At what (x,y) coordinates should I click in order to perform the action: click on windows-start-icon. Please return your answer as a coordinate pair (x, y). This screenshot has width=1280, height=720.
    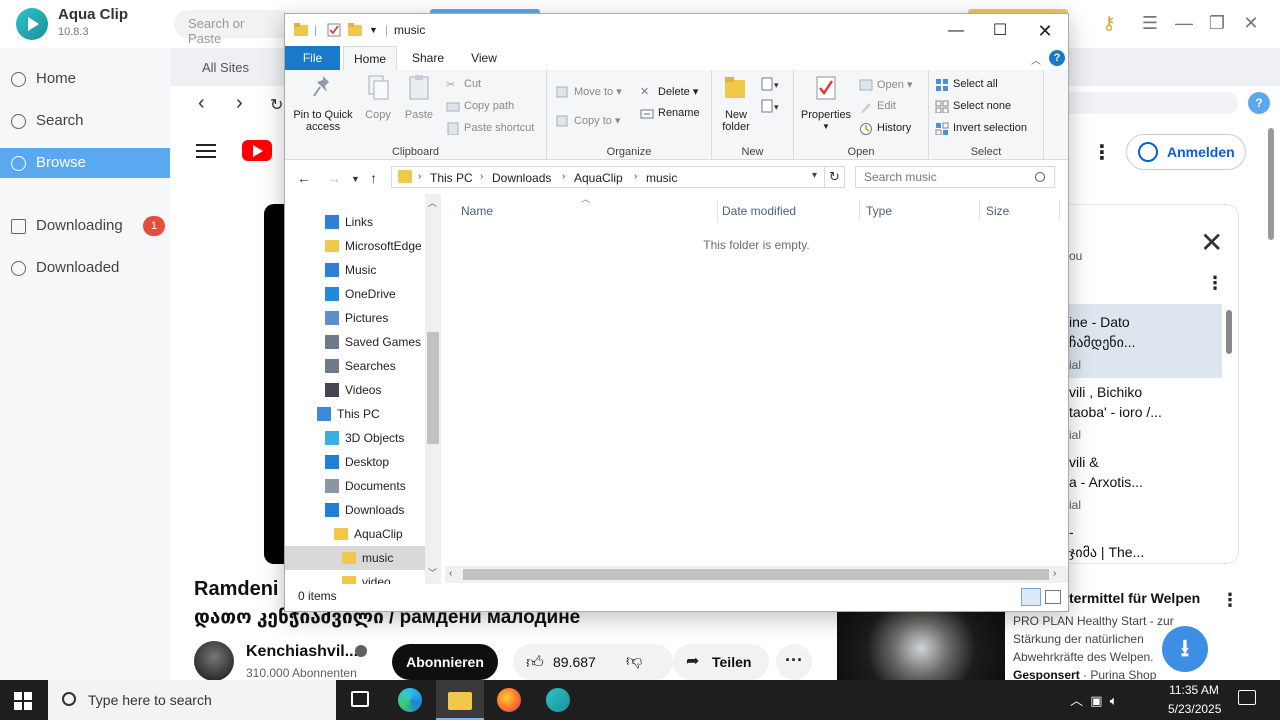
    Looking at the image, I should click on (23, 701).